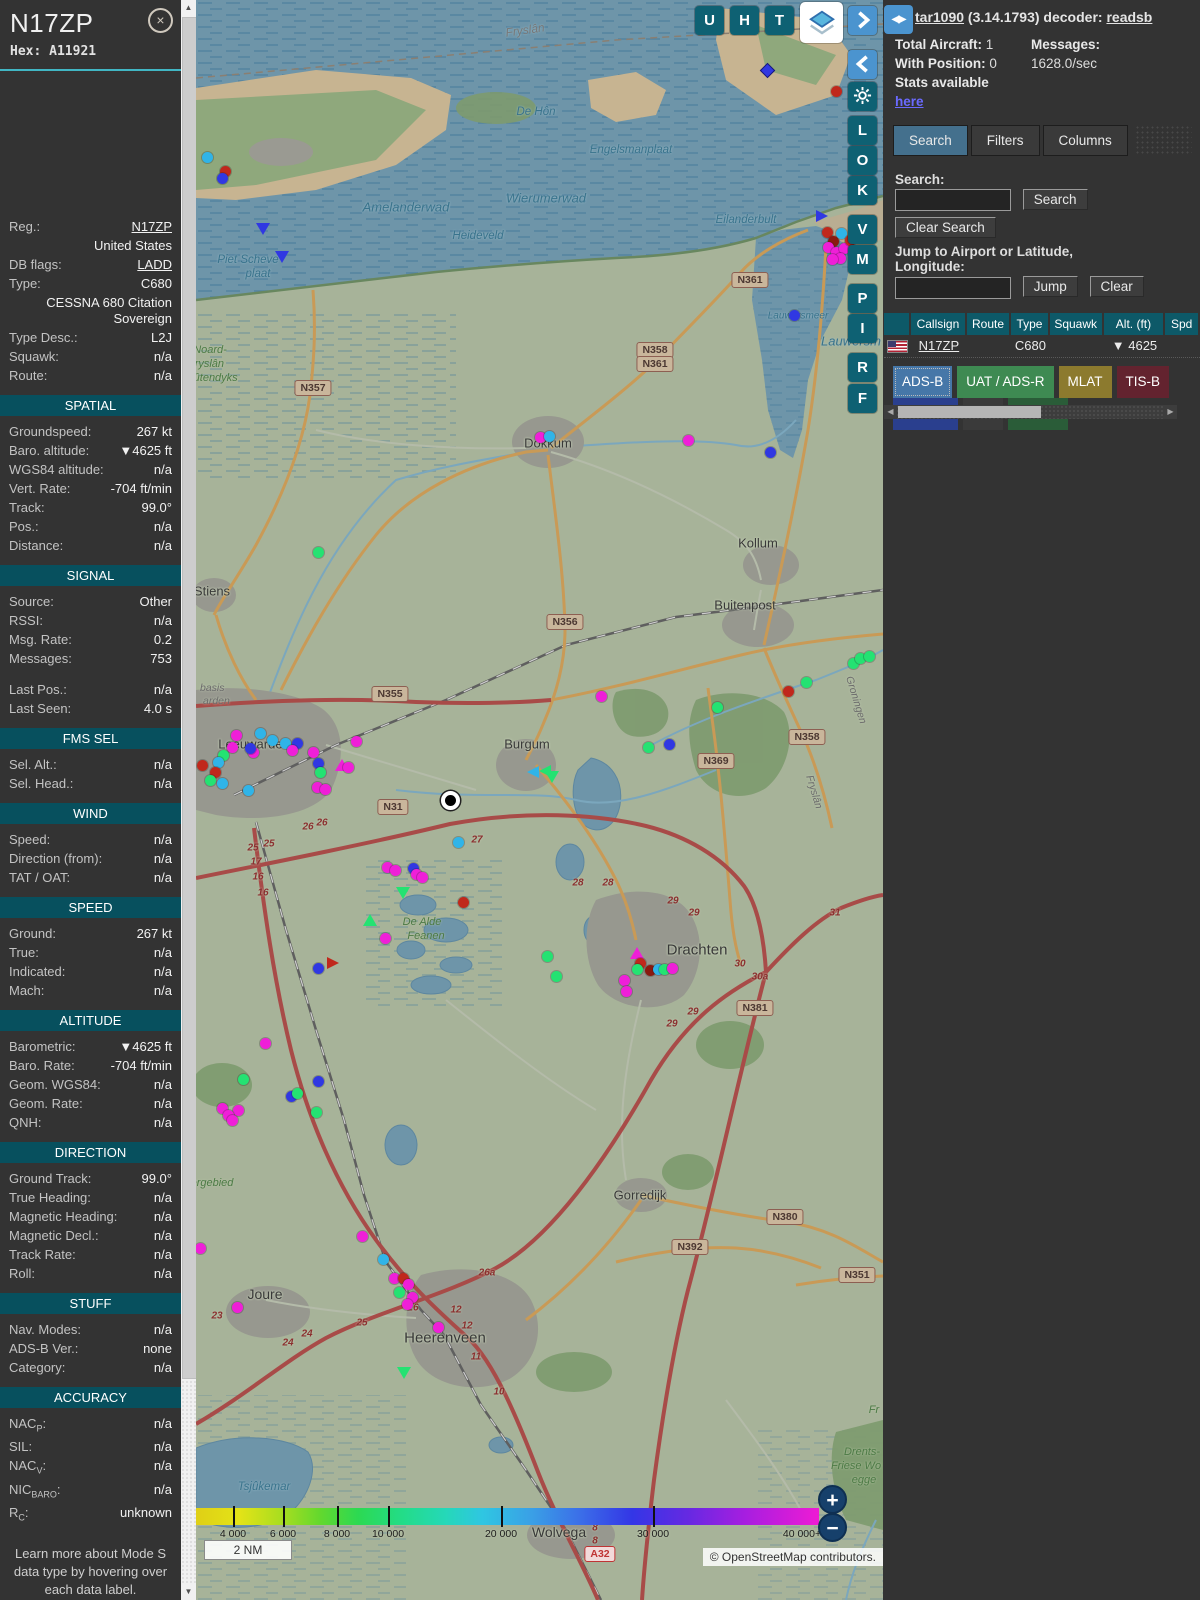  What do you see at coordinates (1042, 346) in the screenshot?
I see `aircraft-table-row: N17ZP C680 ▼ 4625` at bounding box center [1042, 346].